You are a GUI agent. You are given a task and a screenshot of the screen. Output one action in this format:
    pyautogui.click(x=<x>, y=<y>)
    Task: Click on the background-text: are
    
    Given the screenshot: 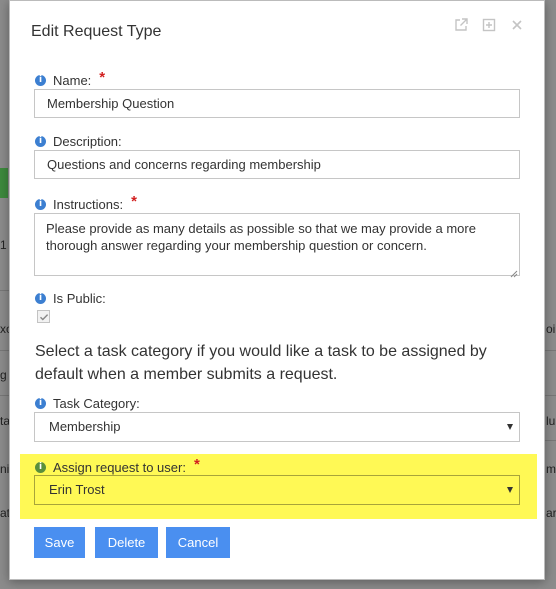 What is the action you would take?
    pyautogui.click(x=551, y=513)
    